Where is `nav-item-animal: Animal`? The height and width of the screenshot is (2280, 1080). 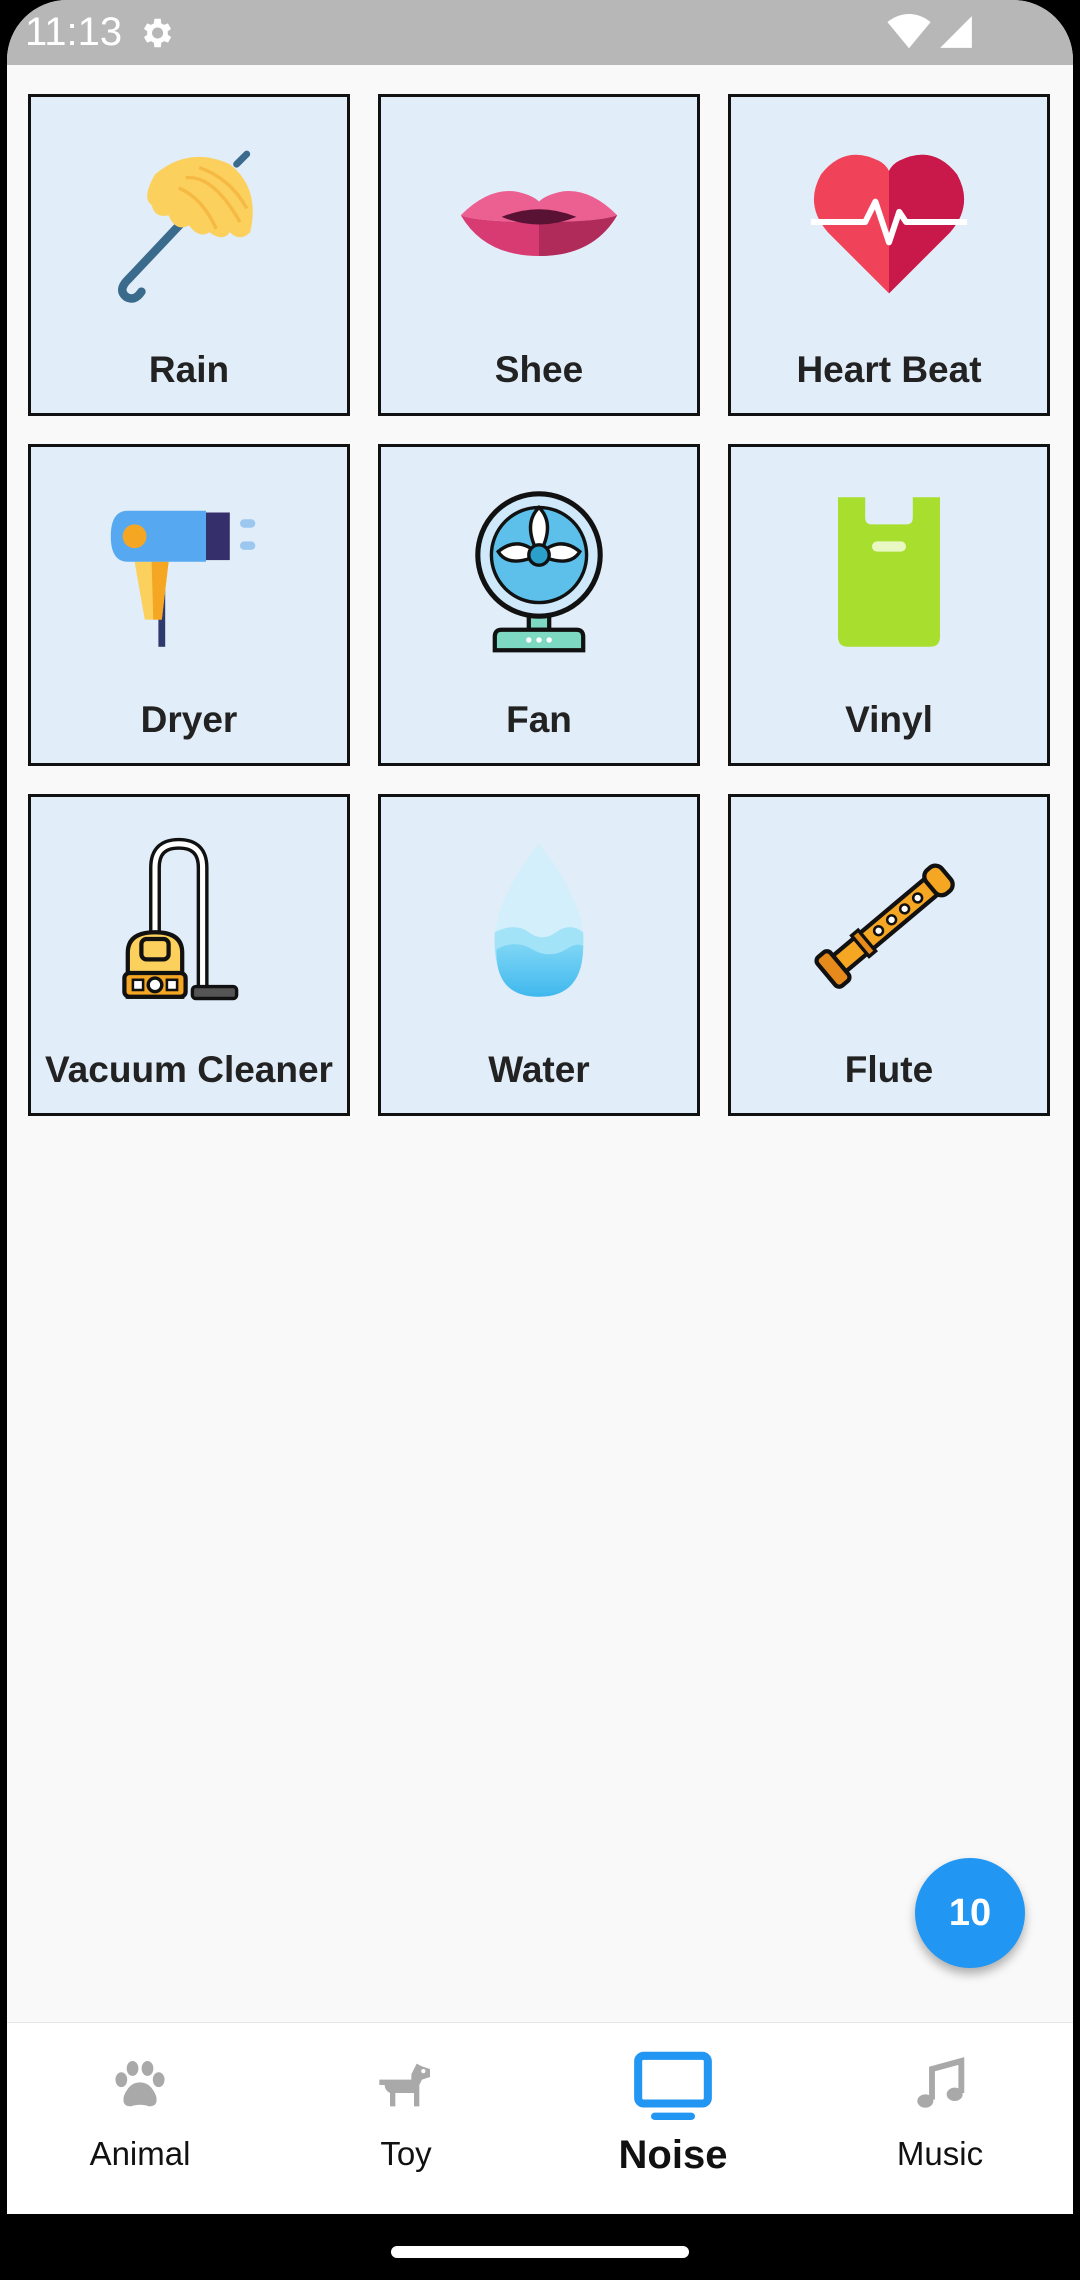
nav-item-animal: Animal is located at coordinates (140, 2119).